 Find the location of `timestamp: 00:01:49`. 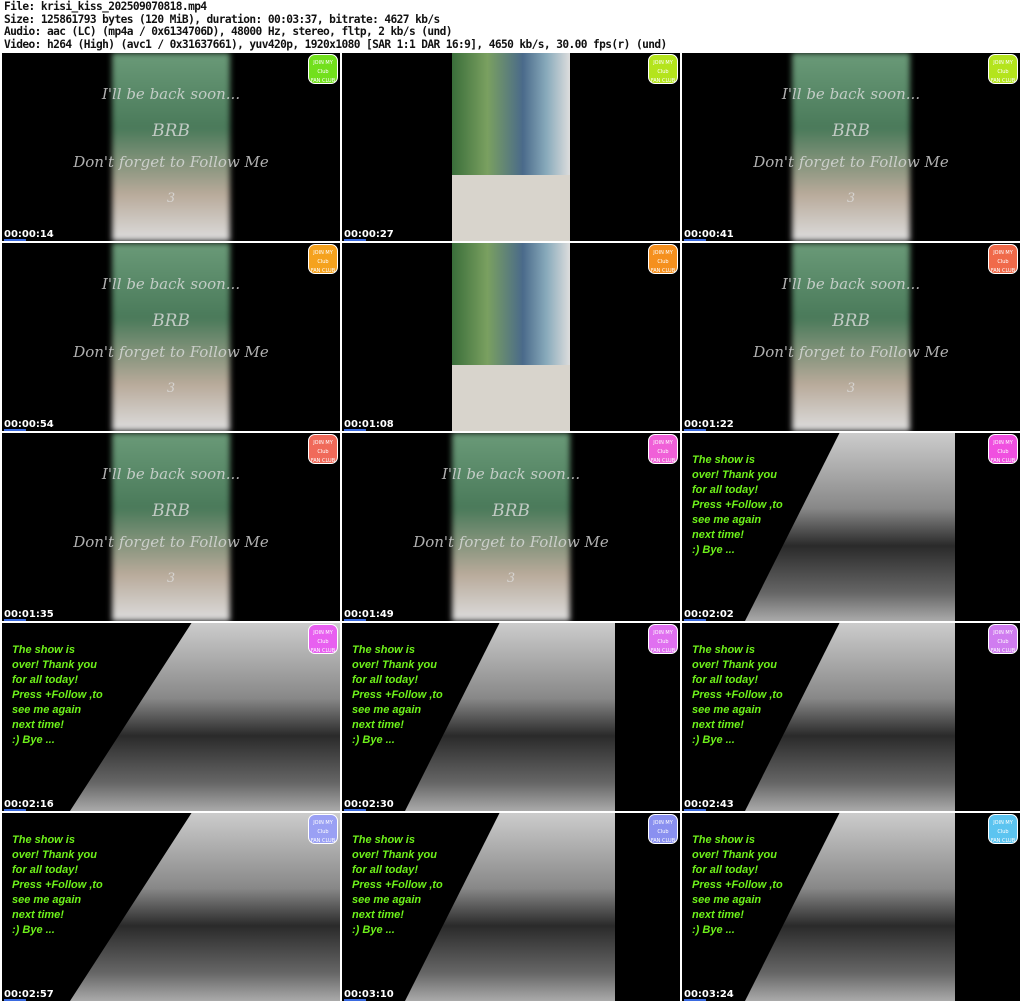

timestamp: 00:01:49 is located at coordinates (369, 614).